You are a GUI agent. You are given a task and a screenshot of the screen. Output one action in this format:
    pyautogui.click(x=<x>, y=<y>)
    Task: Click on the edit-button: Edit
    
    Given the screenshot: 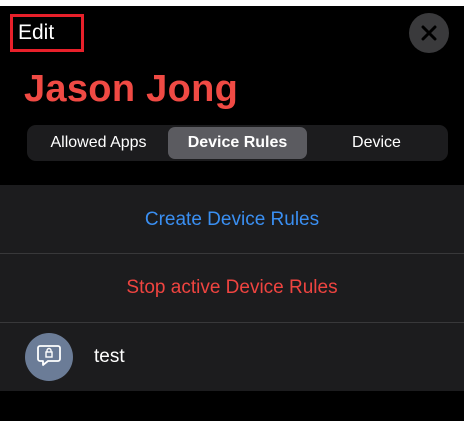 What is the action you would take?
    pyautogui.click(x=47, y=33)
    